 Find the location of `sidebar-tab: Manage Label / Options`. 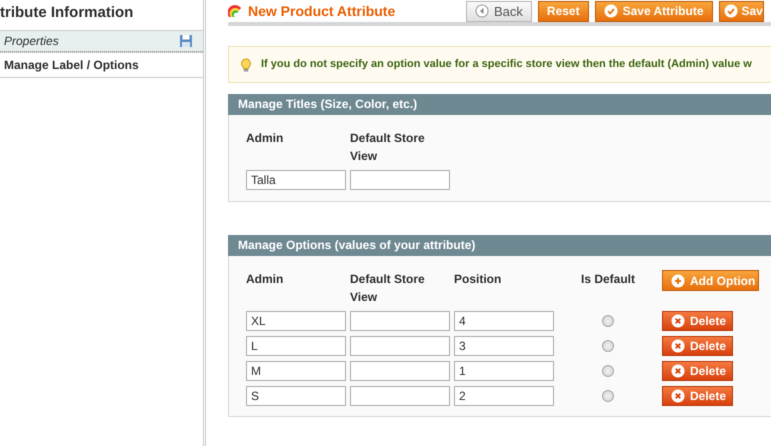

sidebar-tab: Manage Label / Options is located at coordinates (101, 65).